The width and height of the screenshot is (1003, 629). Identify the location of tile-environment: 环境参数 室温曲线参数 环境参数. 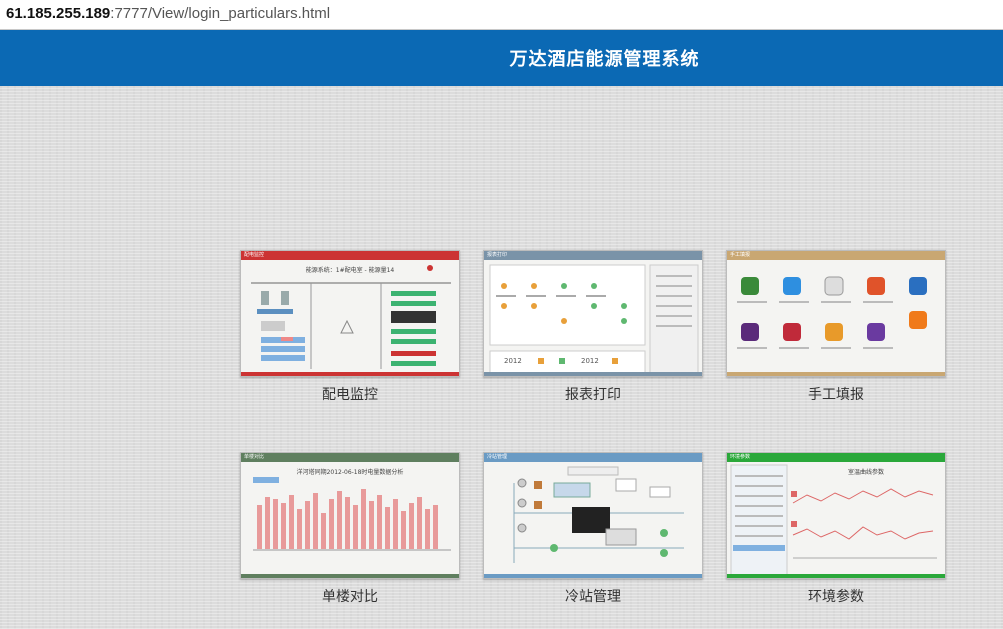
(836, 529).